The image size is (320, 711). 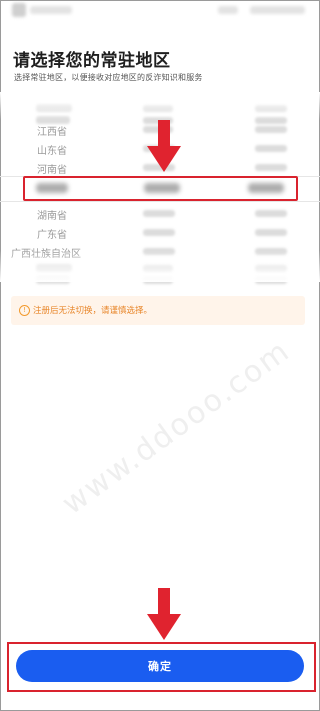 I want to click on confirm-button: 确定, so click(x=160, y=666).